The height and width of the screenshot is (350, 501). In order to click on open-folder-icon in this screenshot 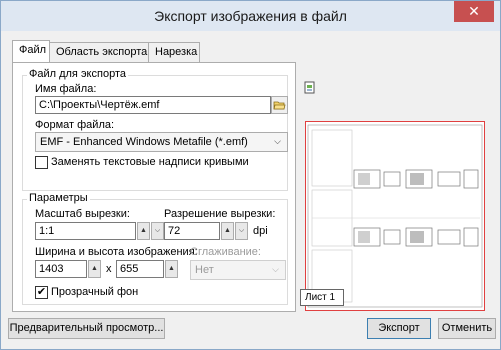, I will do `click(279, 105)`.